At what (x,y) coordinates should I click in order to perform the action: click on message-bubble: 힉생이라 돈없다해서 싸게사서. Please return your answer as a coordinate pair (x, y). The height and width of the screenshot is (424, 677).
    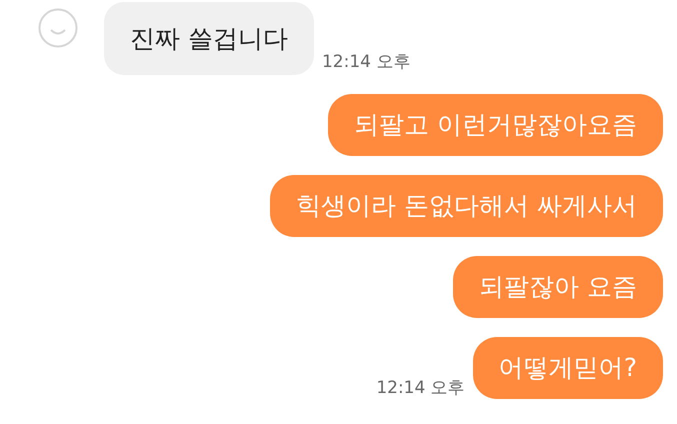
    Looking at the image, I should click on (466, 206).